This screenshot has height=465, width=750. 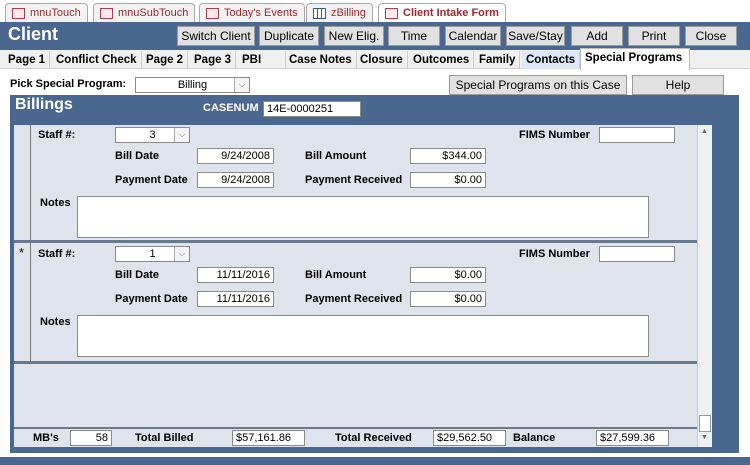 I want to click on tab-contacts: Contacts, so click(x=551, y=60).